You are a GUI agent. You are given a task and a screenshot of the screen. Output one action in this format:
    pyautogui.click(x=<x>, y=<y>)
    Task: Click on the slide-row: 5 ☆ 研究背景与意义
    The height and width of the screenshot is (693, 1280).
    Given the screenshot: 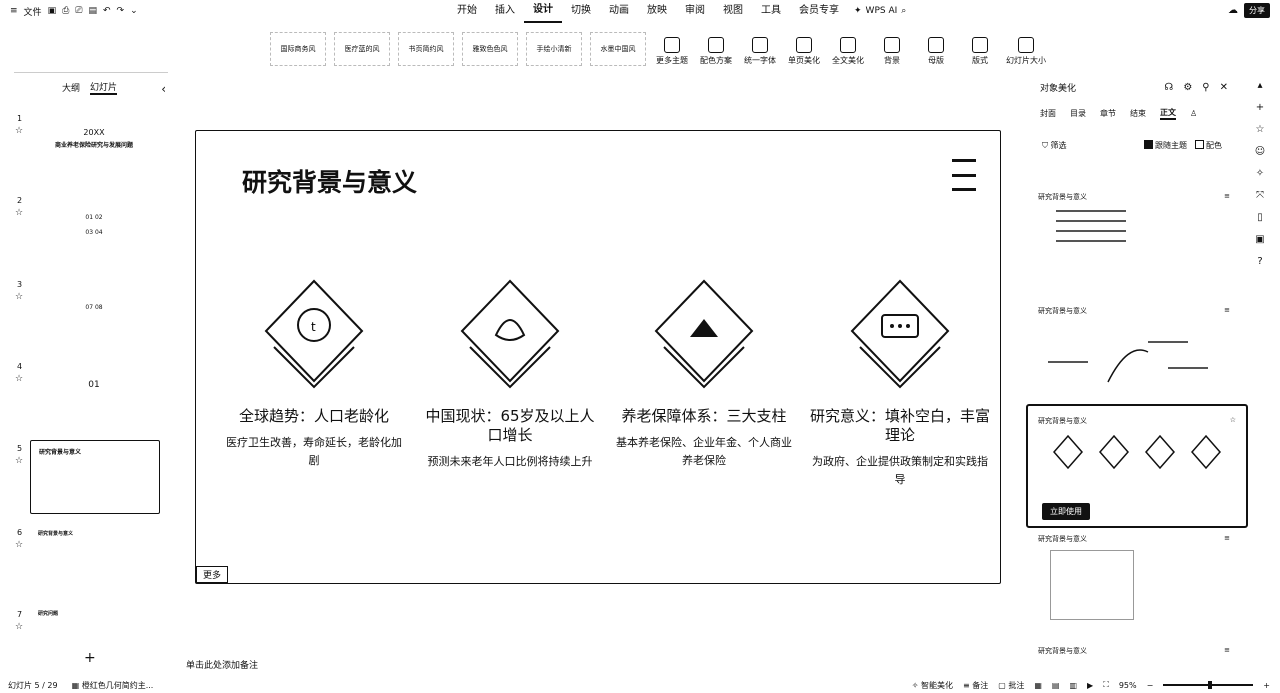 What is the action you would take?
    pyautogui.click(x=91, y=478)
    